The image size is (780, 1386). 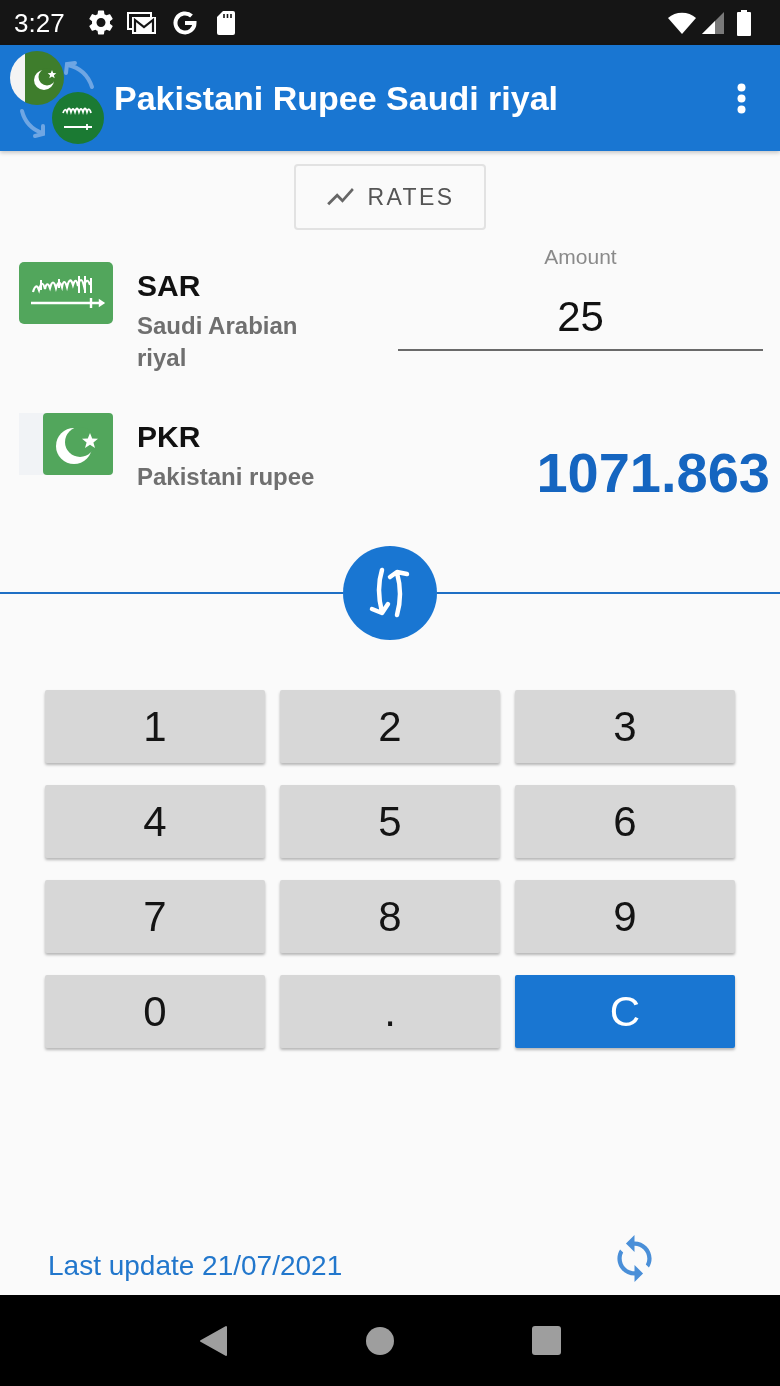 I want to click on keypad-key: 7, so click(x=155, y=916).